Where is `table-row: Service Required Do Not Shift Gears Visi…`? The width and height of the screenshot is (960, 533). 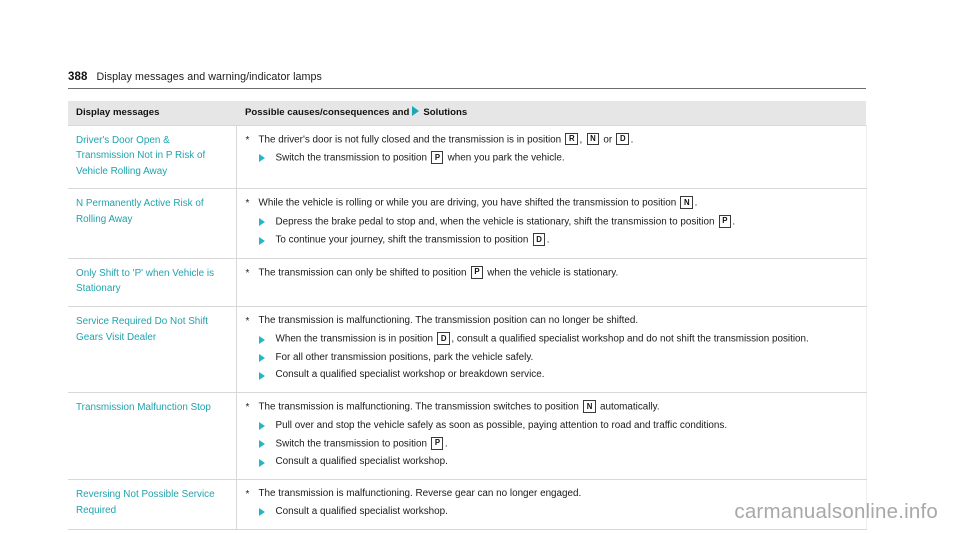
table-row: Service Required Do Not Shift Gears Visi… is located at coordinates (467, 350).